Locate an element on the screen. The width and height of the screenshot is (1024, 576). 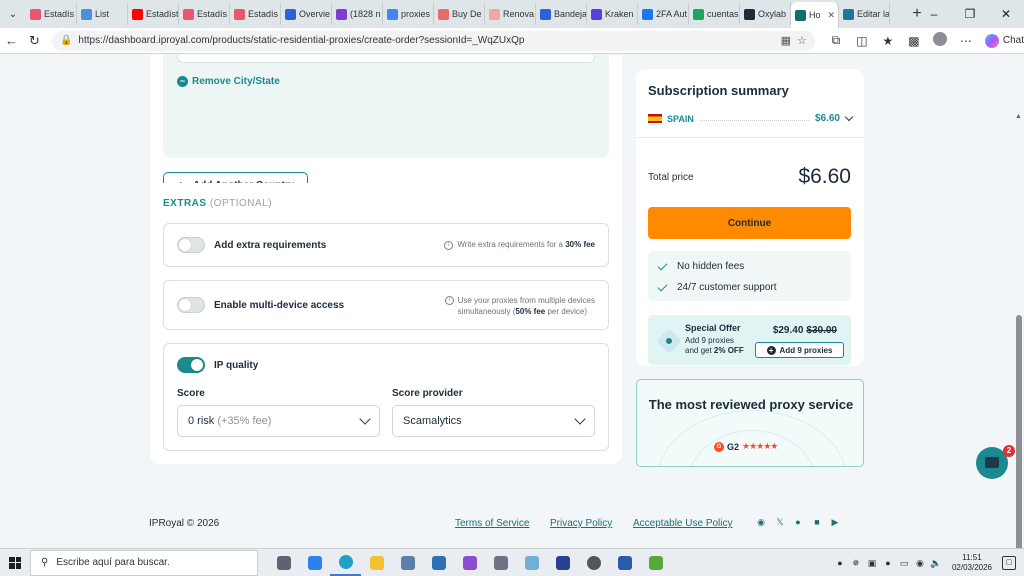
profile-avatar is located at coordinates (940, 40).